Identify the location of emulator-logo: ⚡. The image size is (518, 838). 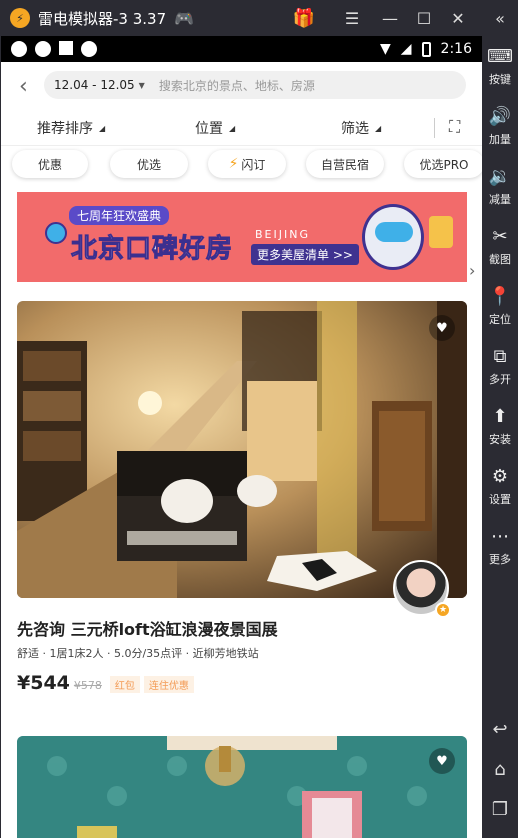
(20, 18).